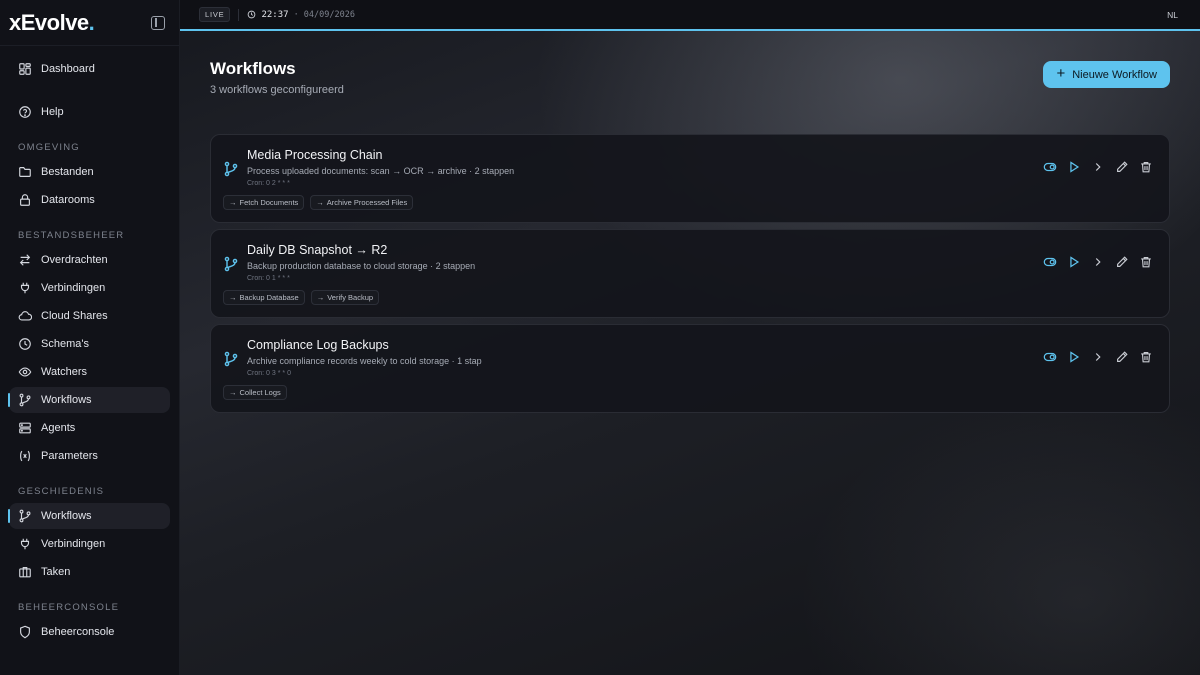 This screenshot has height=675, width=1200. I want to click on step-label: Fetch Documents, so click(269, 202).